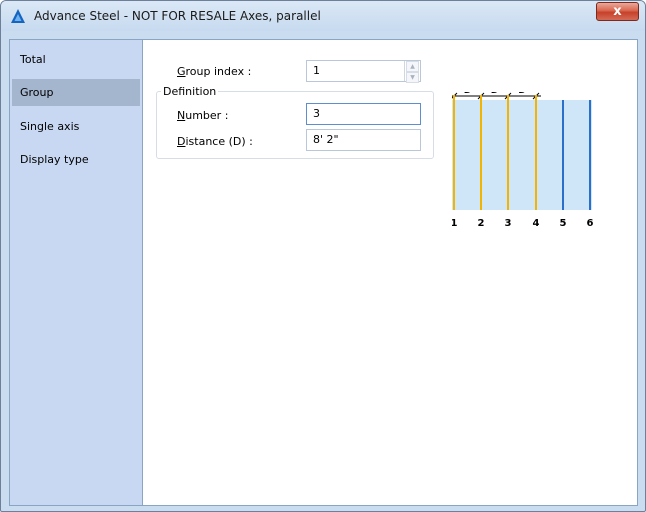  I want to click on axis-labels: 1 2 3 4 5 6, so click(523, 223).